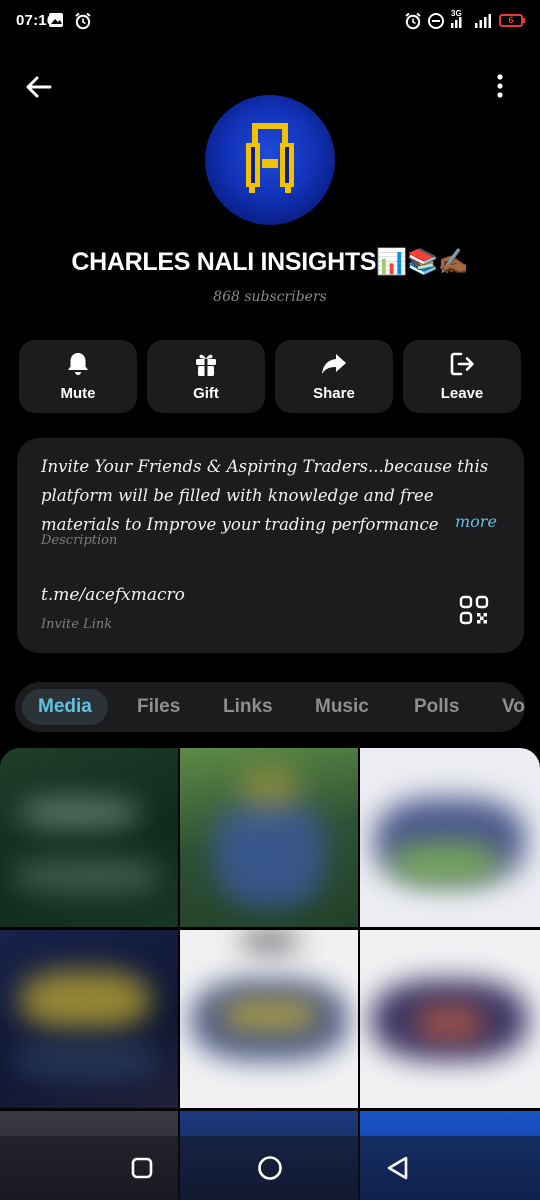  I want to click on tab-voice: Vo, so click(513, 707).